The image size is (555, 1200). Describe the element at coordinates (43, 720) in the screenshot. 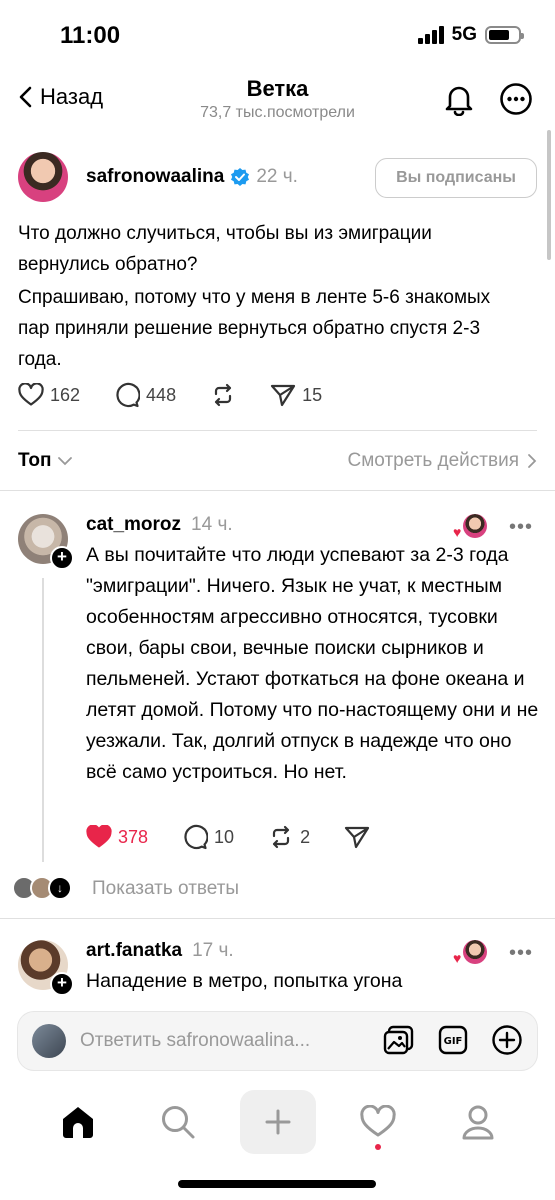

I see `thread-line` at that location.